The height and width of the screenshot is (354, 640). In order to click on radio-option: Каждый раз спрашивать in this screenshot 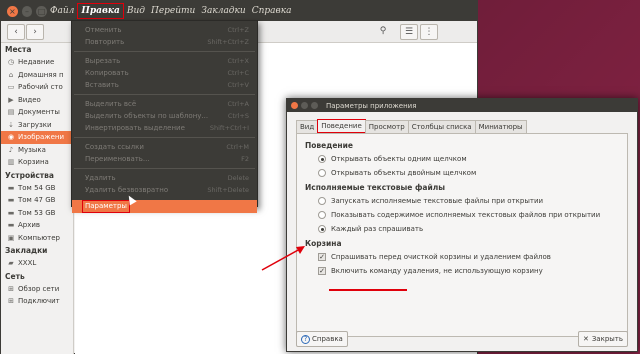, I will do `click(462, 229)`.